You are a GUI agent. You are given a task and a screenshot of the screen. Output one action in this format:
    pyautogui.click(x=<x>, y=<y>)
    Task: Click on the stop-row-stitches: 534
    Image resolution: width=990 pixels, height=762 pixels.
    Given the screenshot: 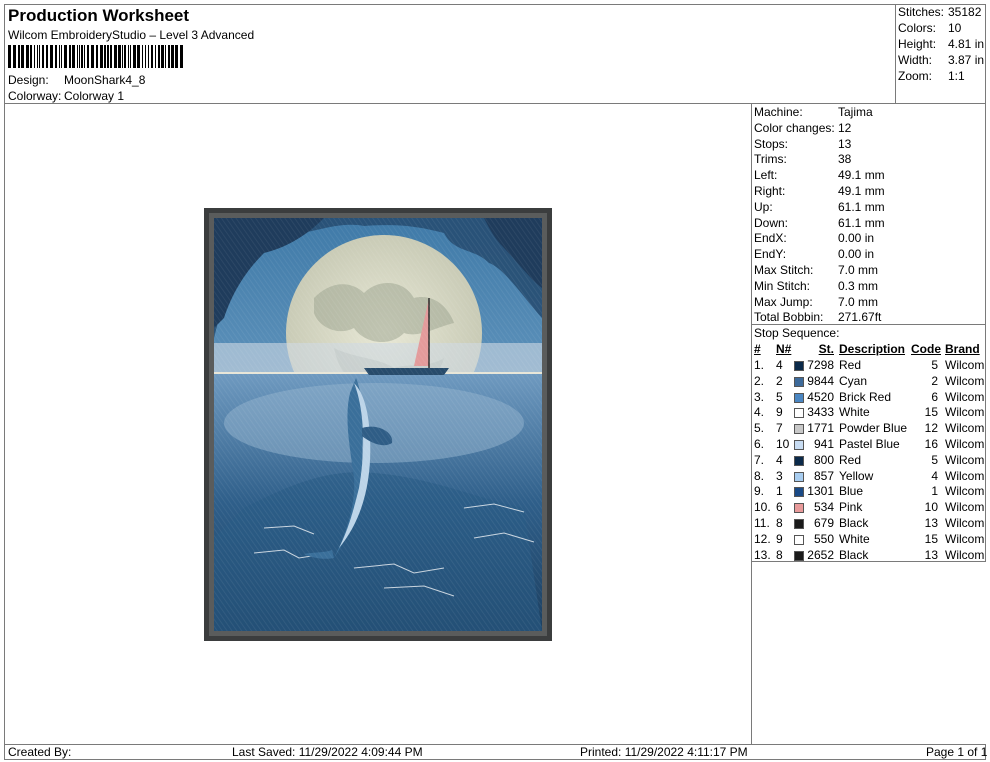 What is the action you would take?
    pyautogui.click(x=823, y=507)
    